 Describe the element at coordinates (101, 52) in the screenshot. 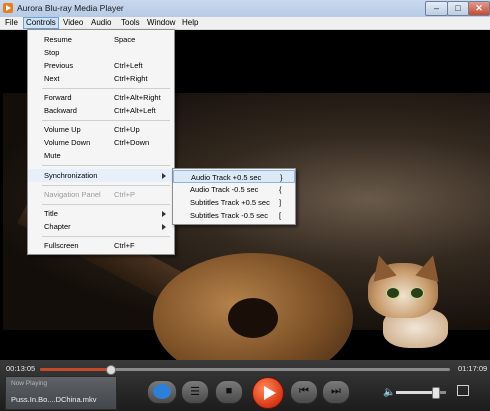

I see `menu-item-stop: Stop` at that location.